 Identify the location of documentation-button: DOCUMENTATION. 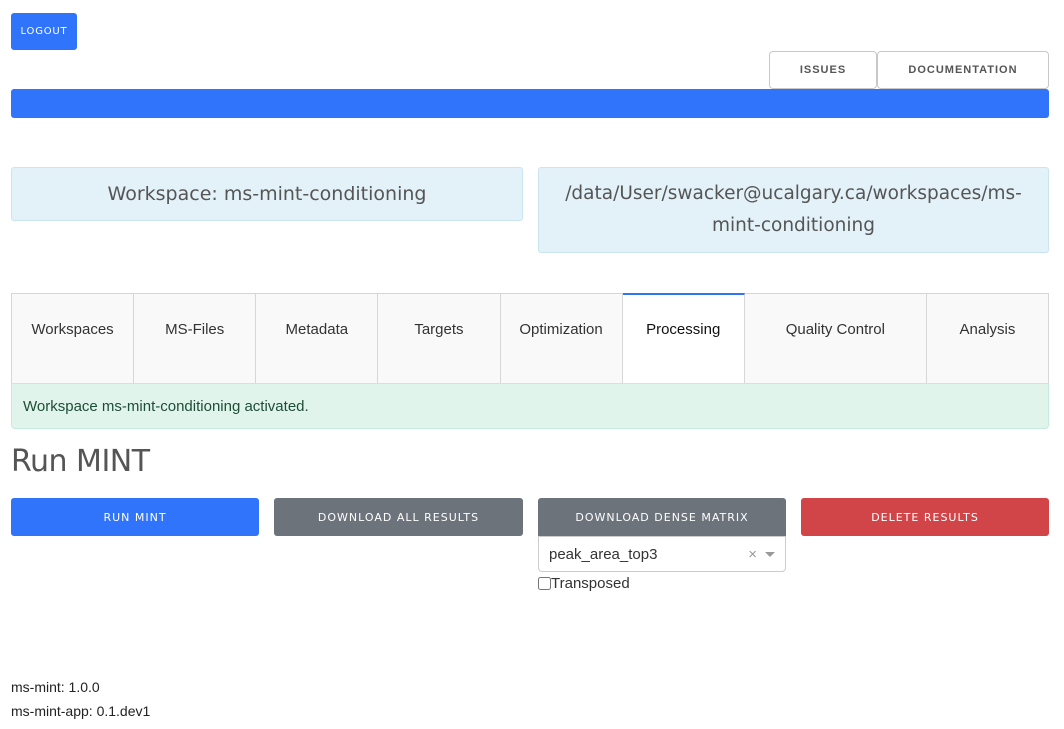
(963, 70).